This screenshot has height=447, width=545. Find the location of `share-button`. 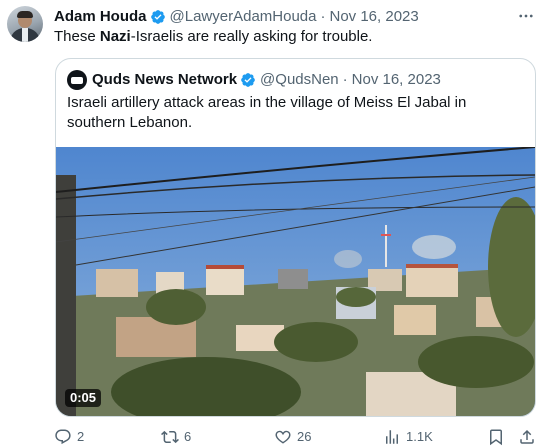

share-button is located at coordinates (527, 437).